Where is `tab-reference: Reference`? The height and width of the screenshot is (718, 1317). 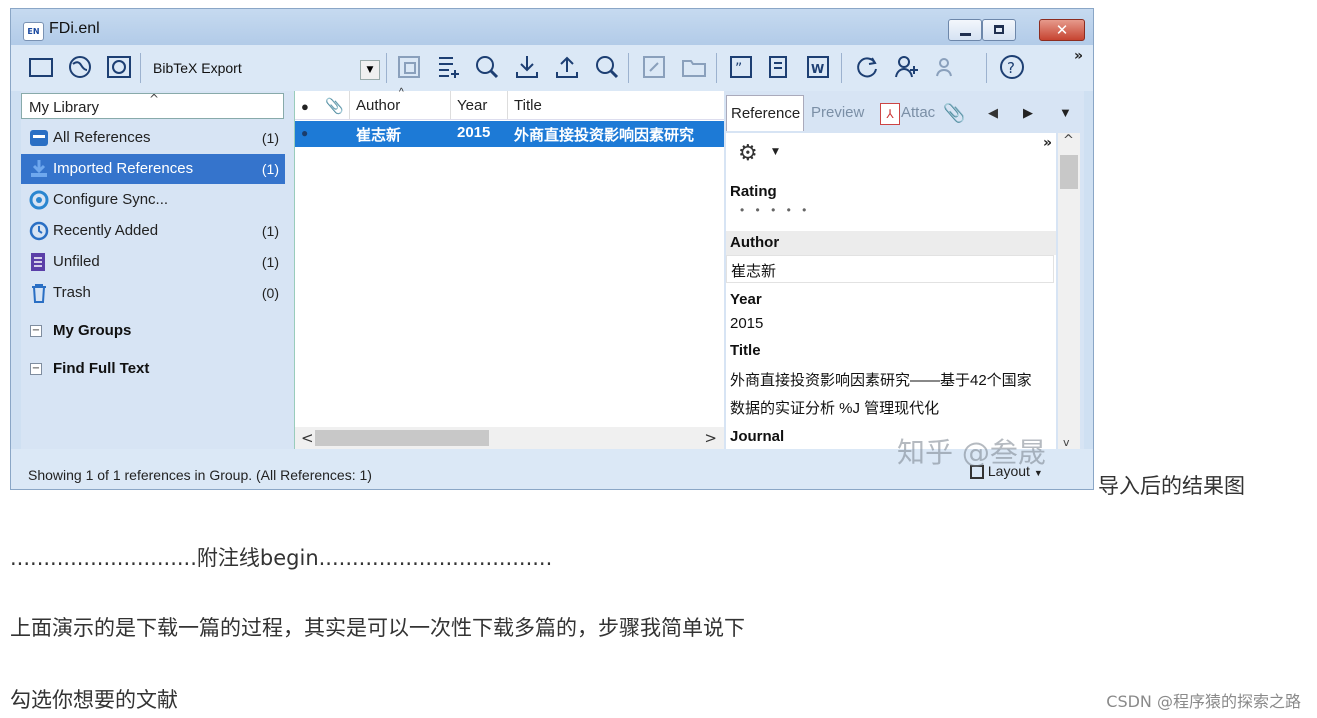 tab-reference: Reference is located at coordinates (765, 113).